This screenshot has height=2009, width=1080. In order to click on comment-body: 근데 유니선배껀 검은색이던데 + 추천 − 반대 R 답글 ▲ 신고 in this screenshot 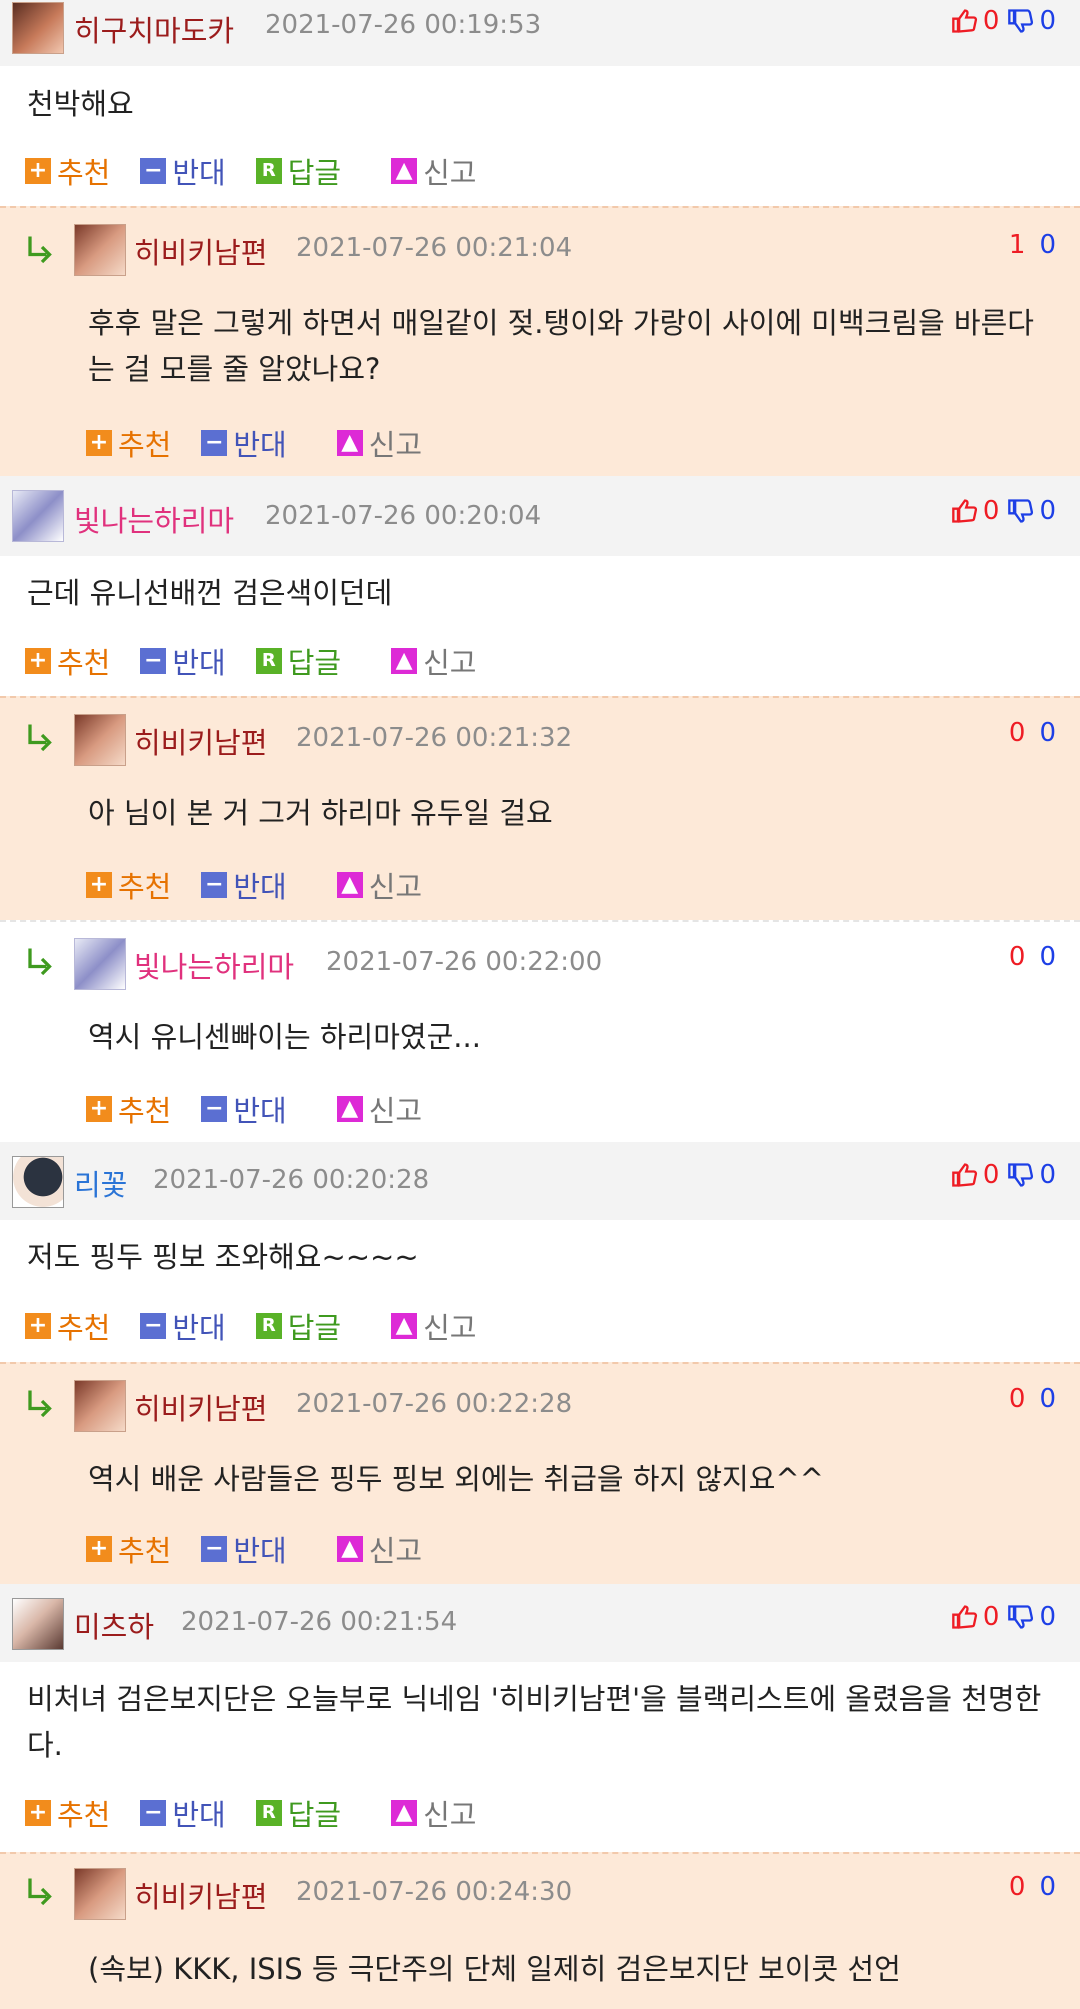, I will do `click(540, 626)`.